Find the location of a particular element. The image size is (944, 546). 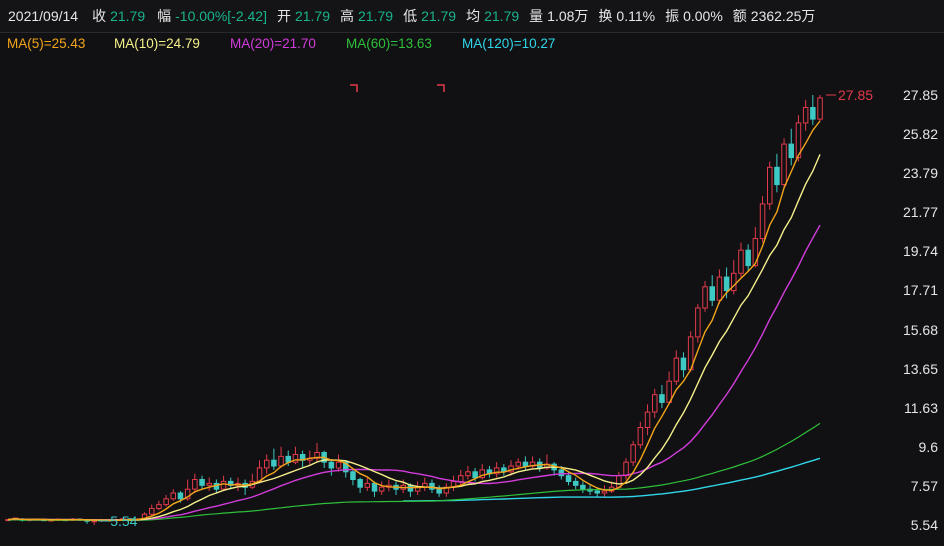

ma60-legend: MA(60)=13.63 is located at coordinates (389, 43).